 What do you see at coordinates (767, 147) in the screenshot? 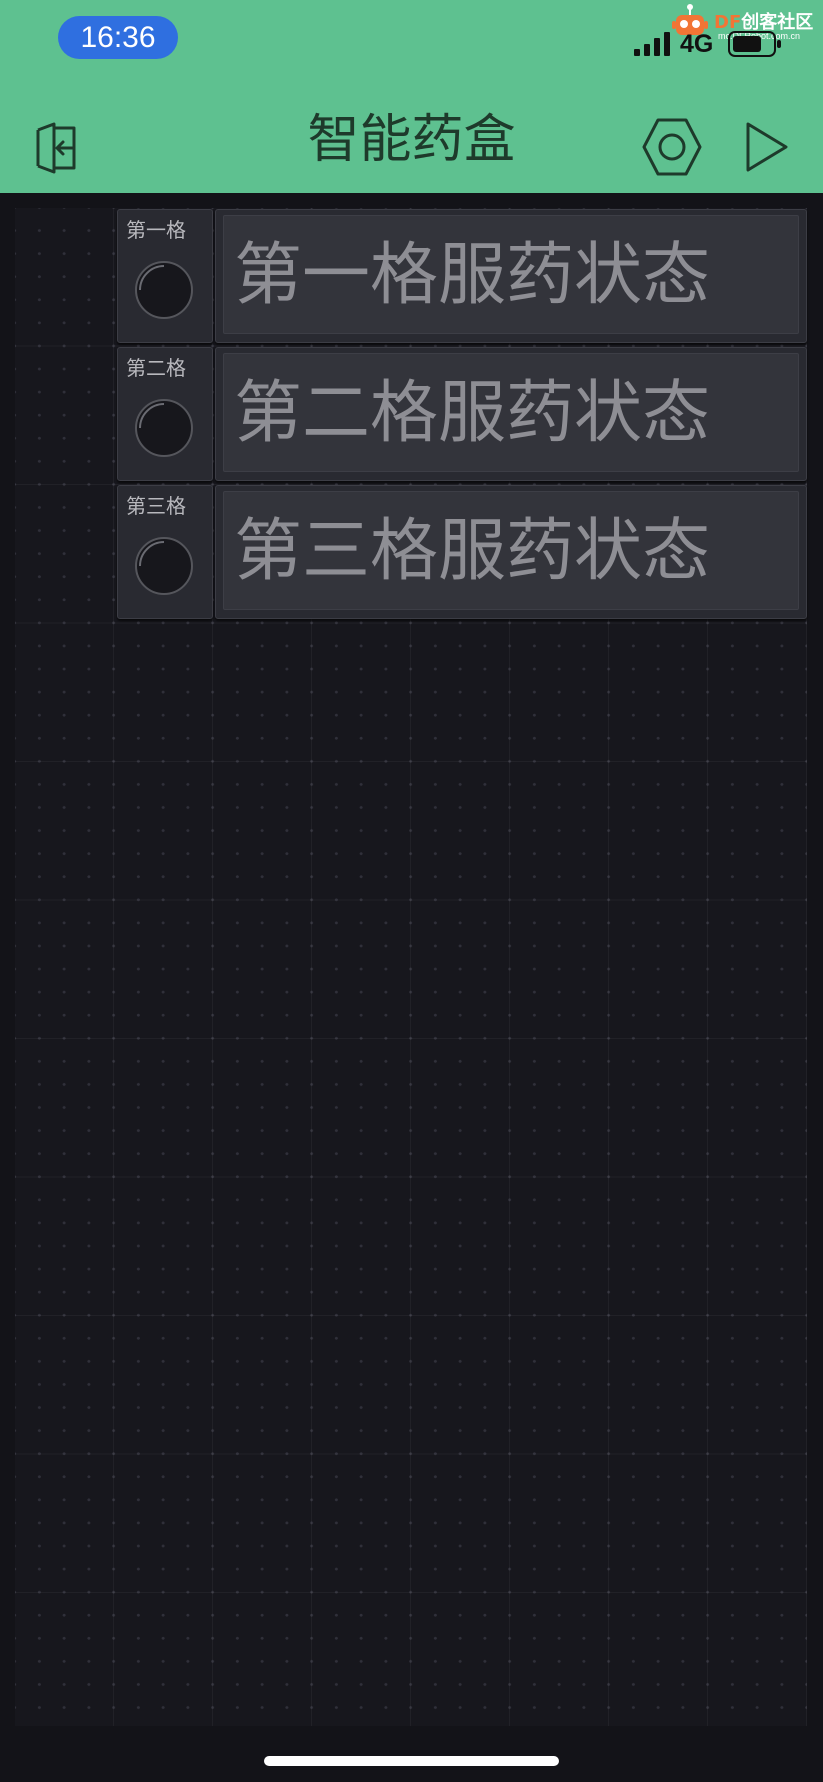
I see `play-icon` at bounding box center [767, 147].